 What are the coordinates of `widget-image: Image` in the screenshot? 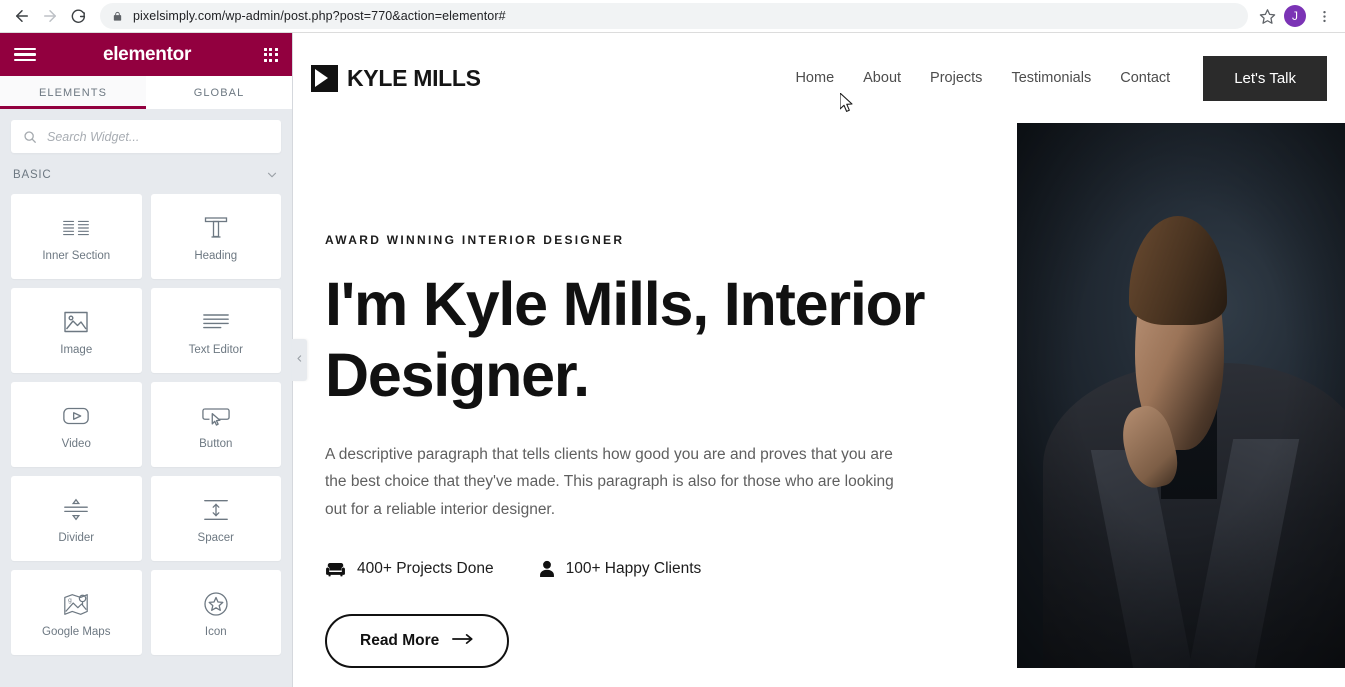 It's located at (76, 330).